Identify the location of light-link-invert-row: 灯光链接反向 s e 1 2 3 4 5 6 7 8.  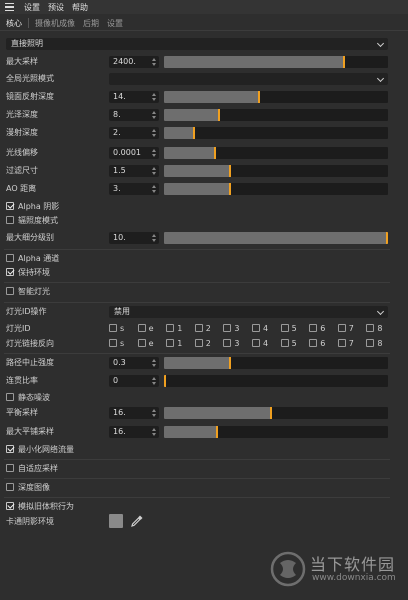
(204, 344).